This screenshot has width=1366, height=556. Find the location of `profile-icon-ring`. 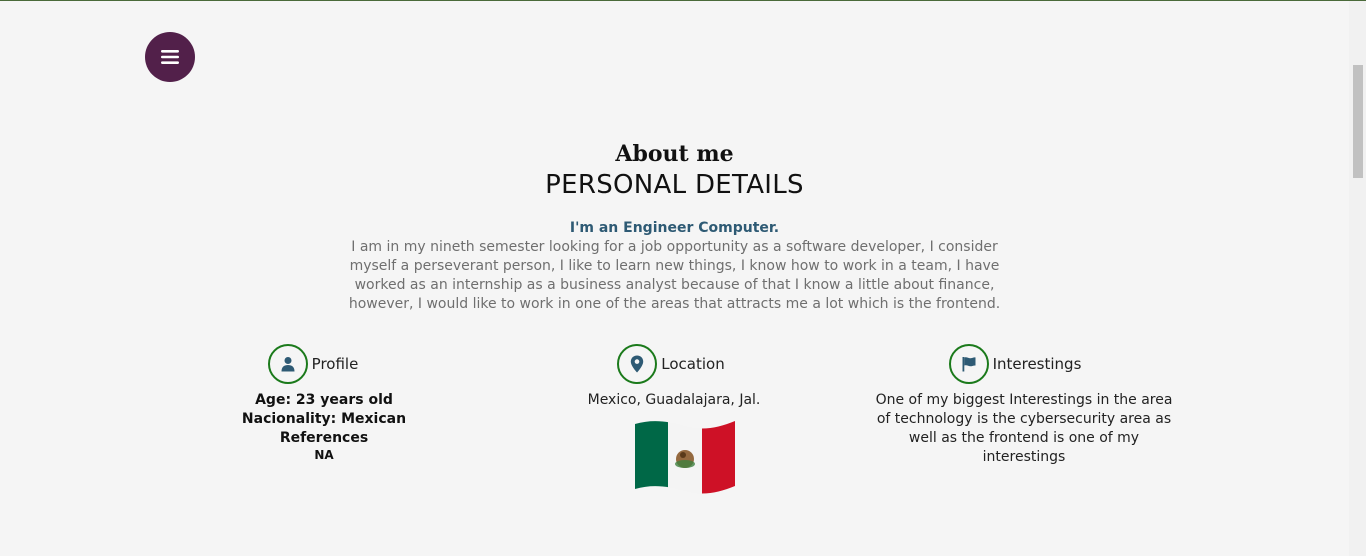

profile-icon-ring is located at coordinates (287, 364).